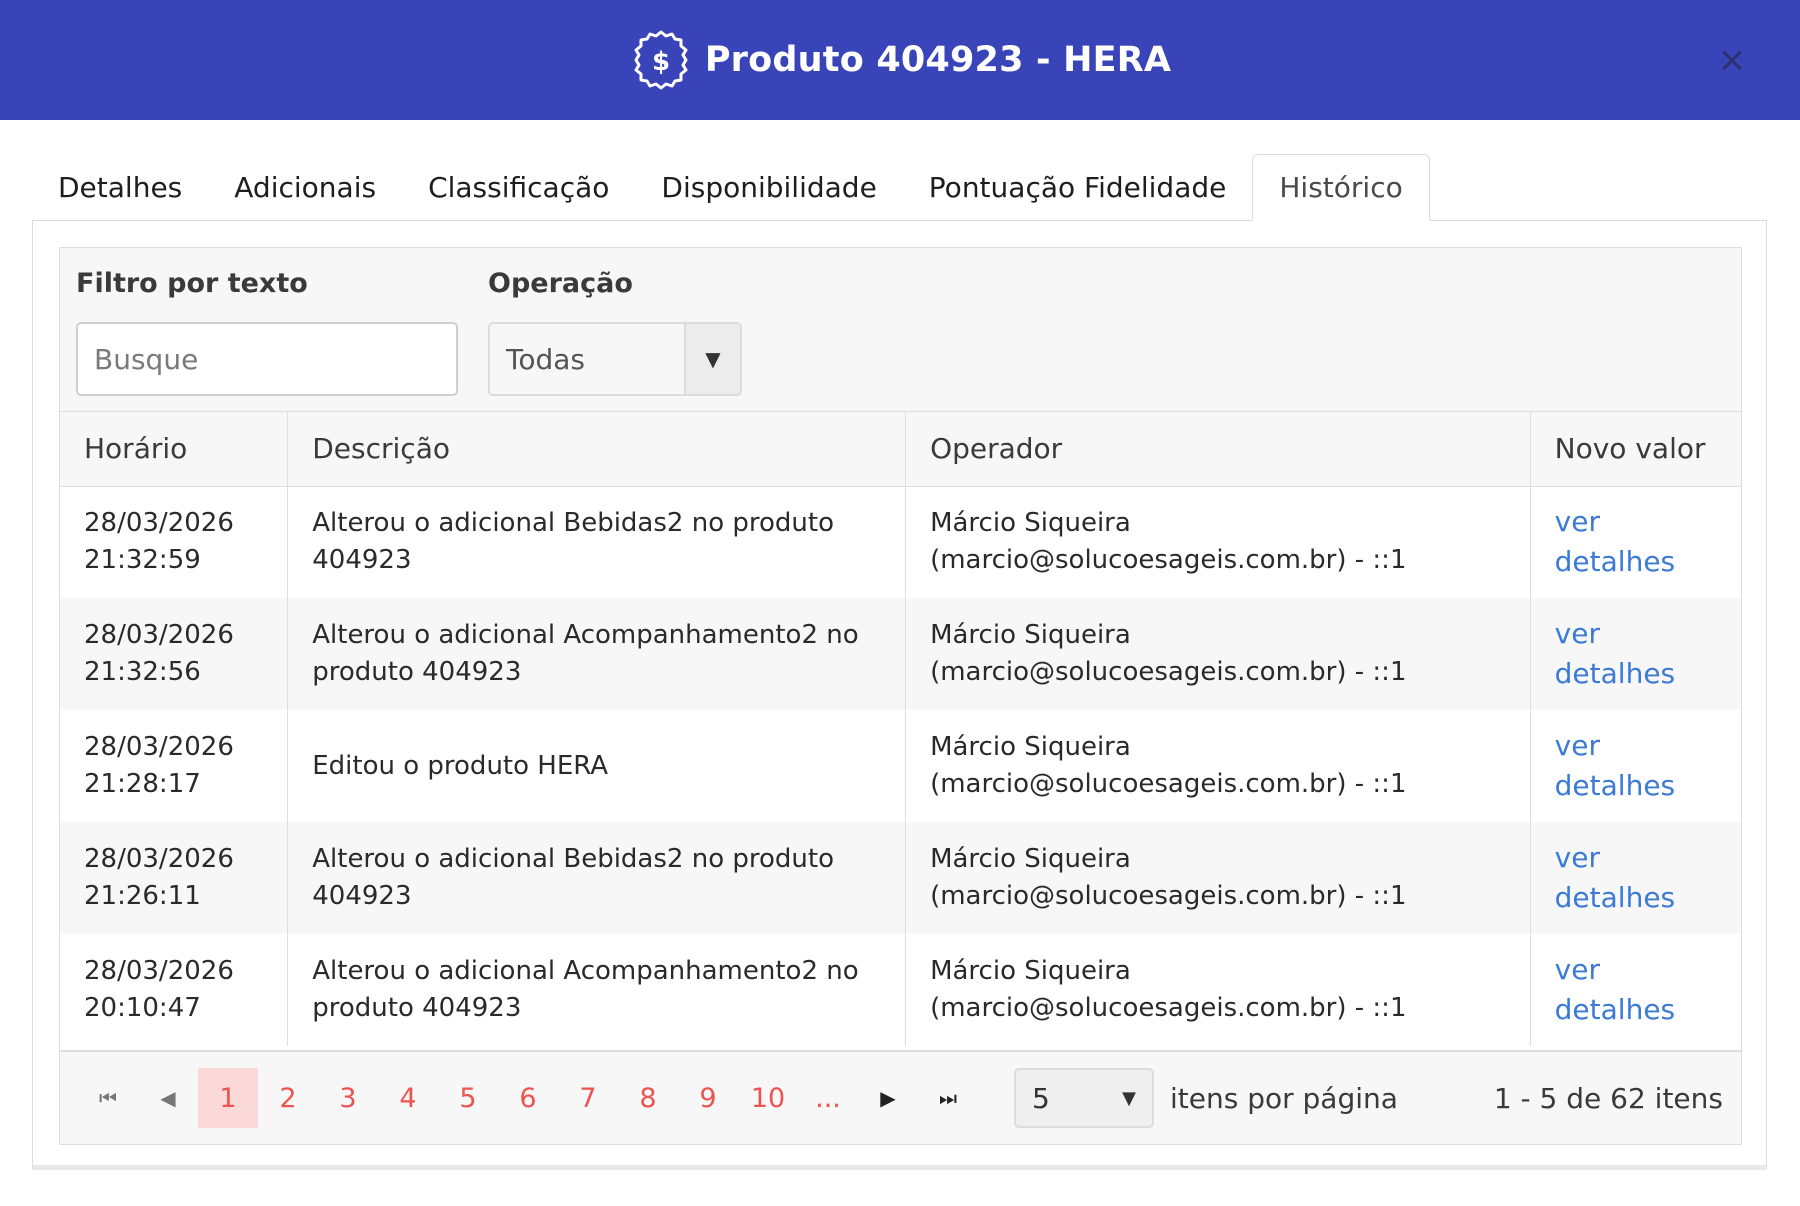  What do you see at coordinates (900, 330) in the screenshot?
I see `filter-toolbar: Filtro por texto Operação Todas ▼` at bounding box center [900, 330].